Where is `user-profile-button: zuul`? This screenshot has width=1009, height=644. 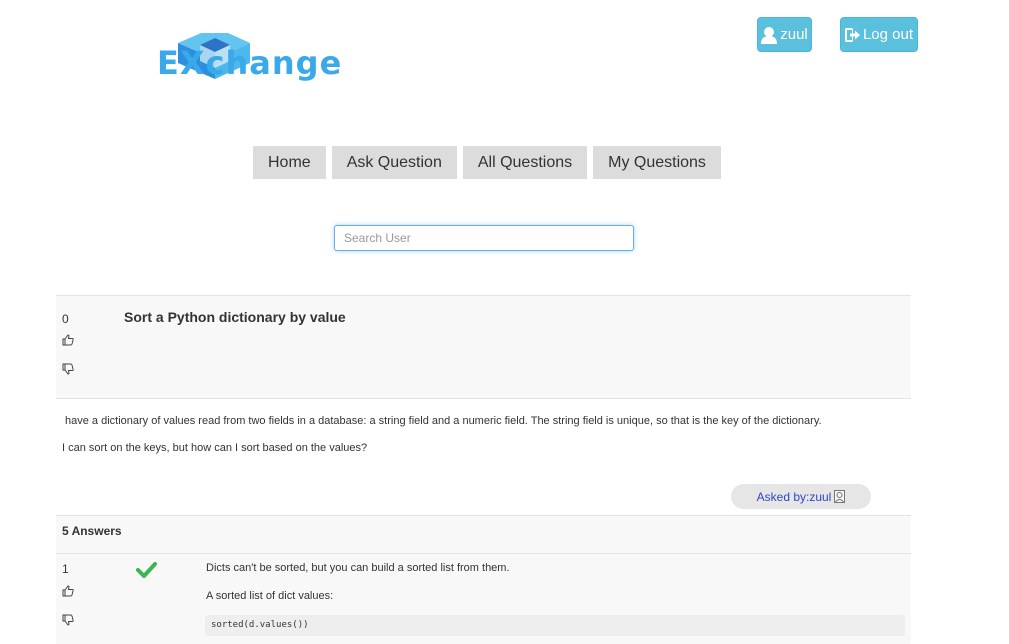 user-profile-button: zuul is located at coordinates (784, 34).